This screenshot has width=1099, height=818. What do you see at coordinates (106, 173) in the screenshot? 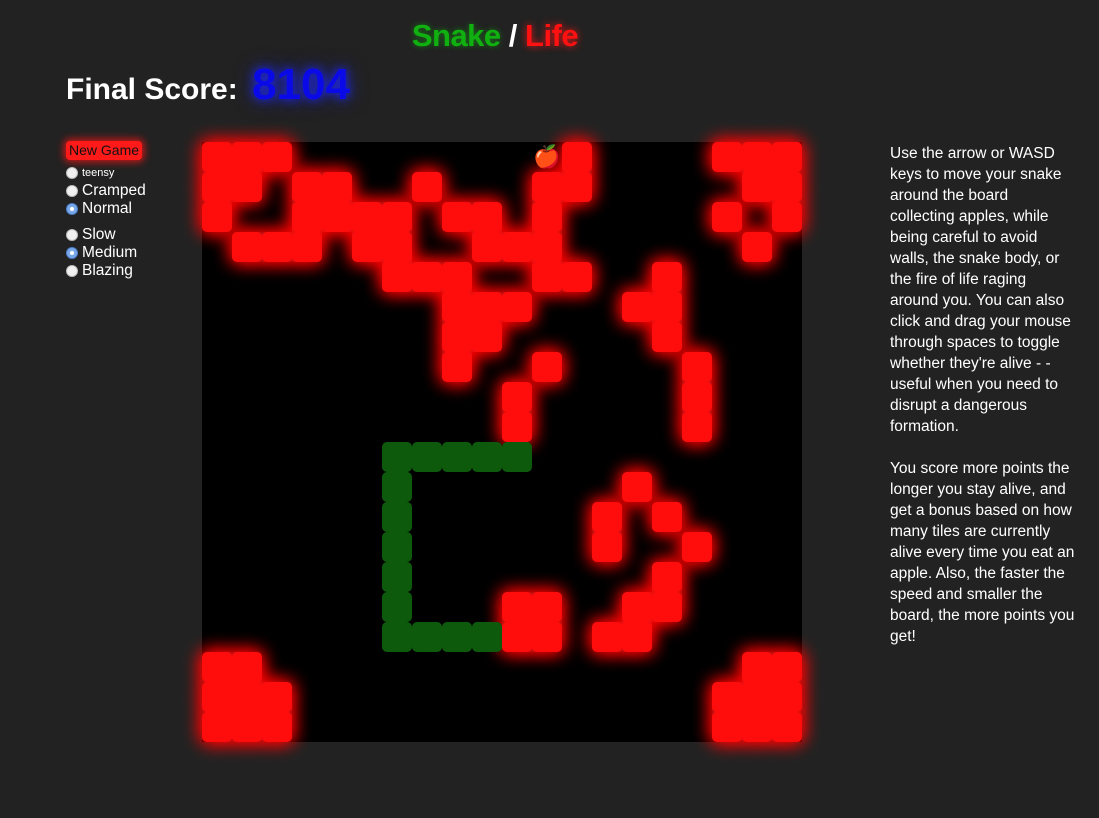
I see `size-option-teensy: teensy` at bounding box center [106, 173].